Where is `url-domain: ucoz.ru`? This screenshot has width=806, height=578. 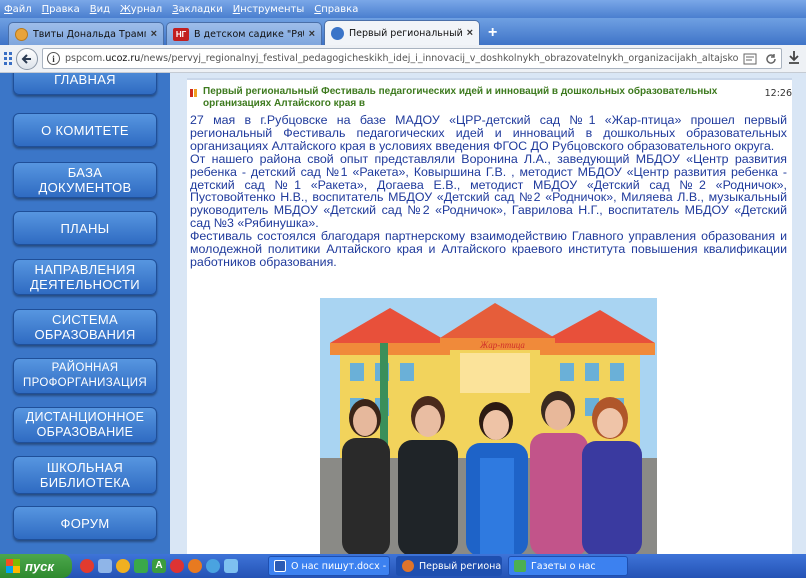 url-domain: ucoz.ru is located at coordinates (123, 58).